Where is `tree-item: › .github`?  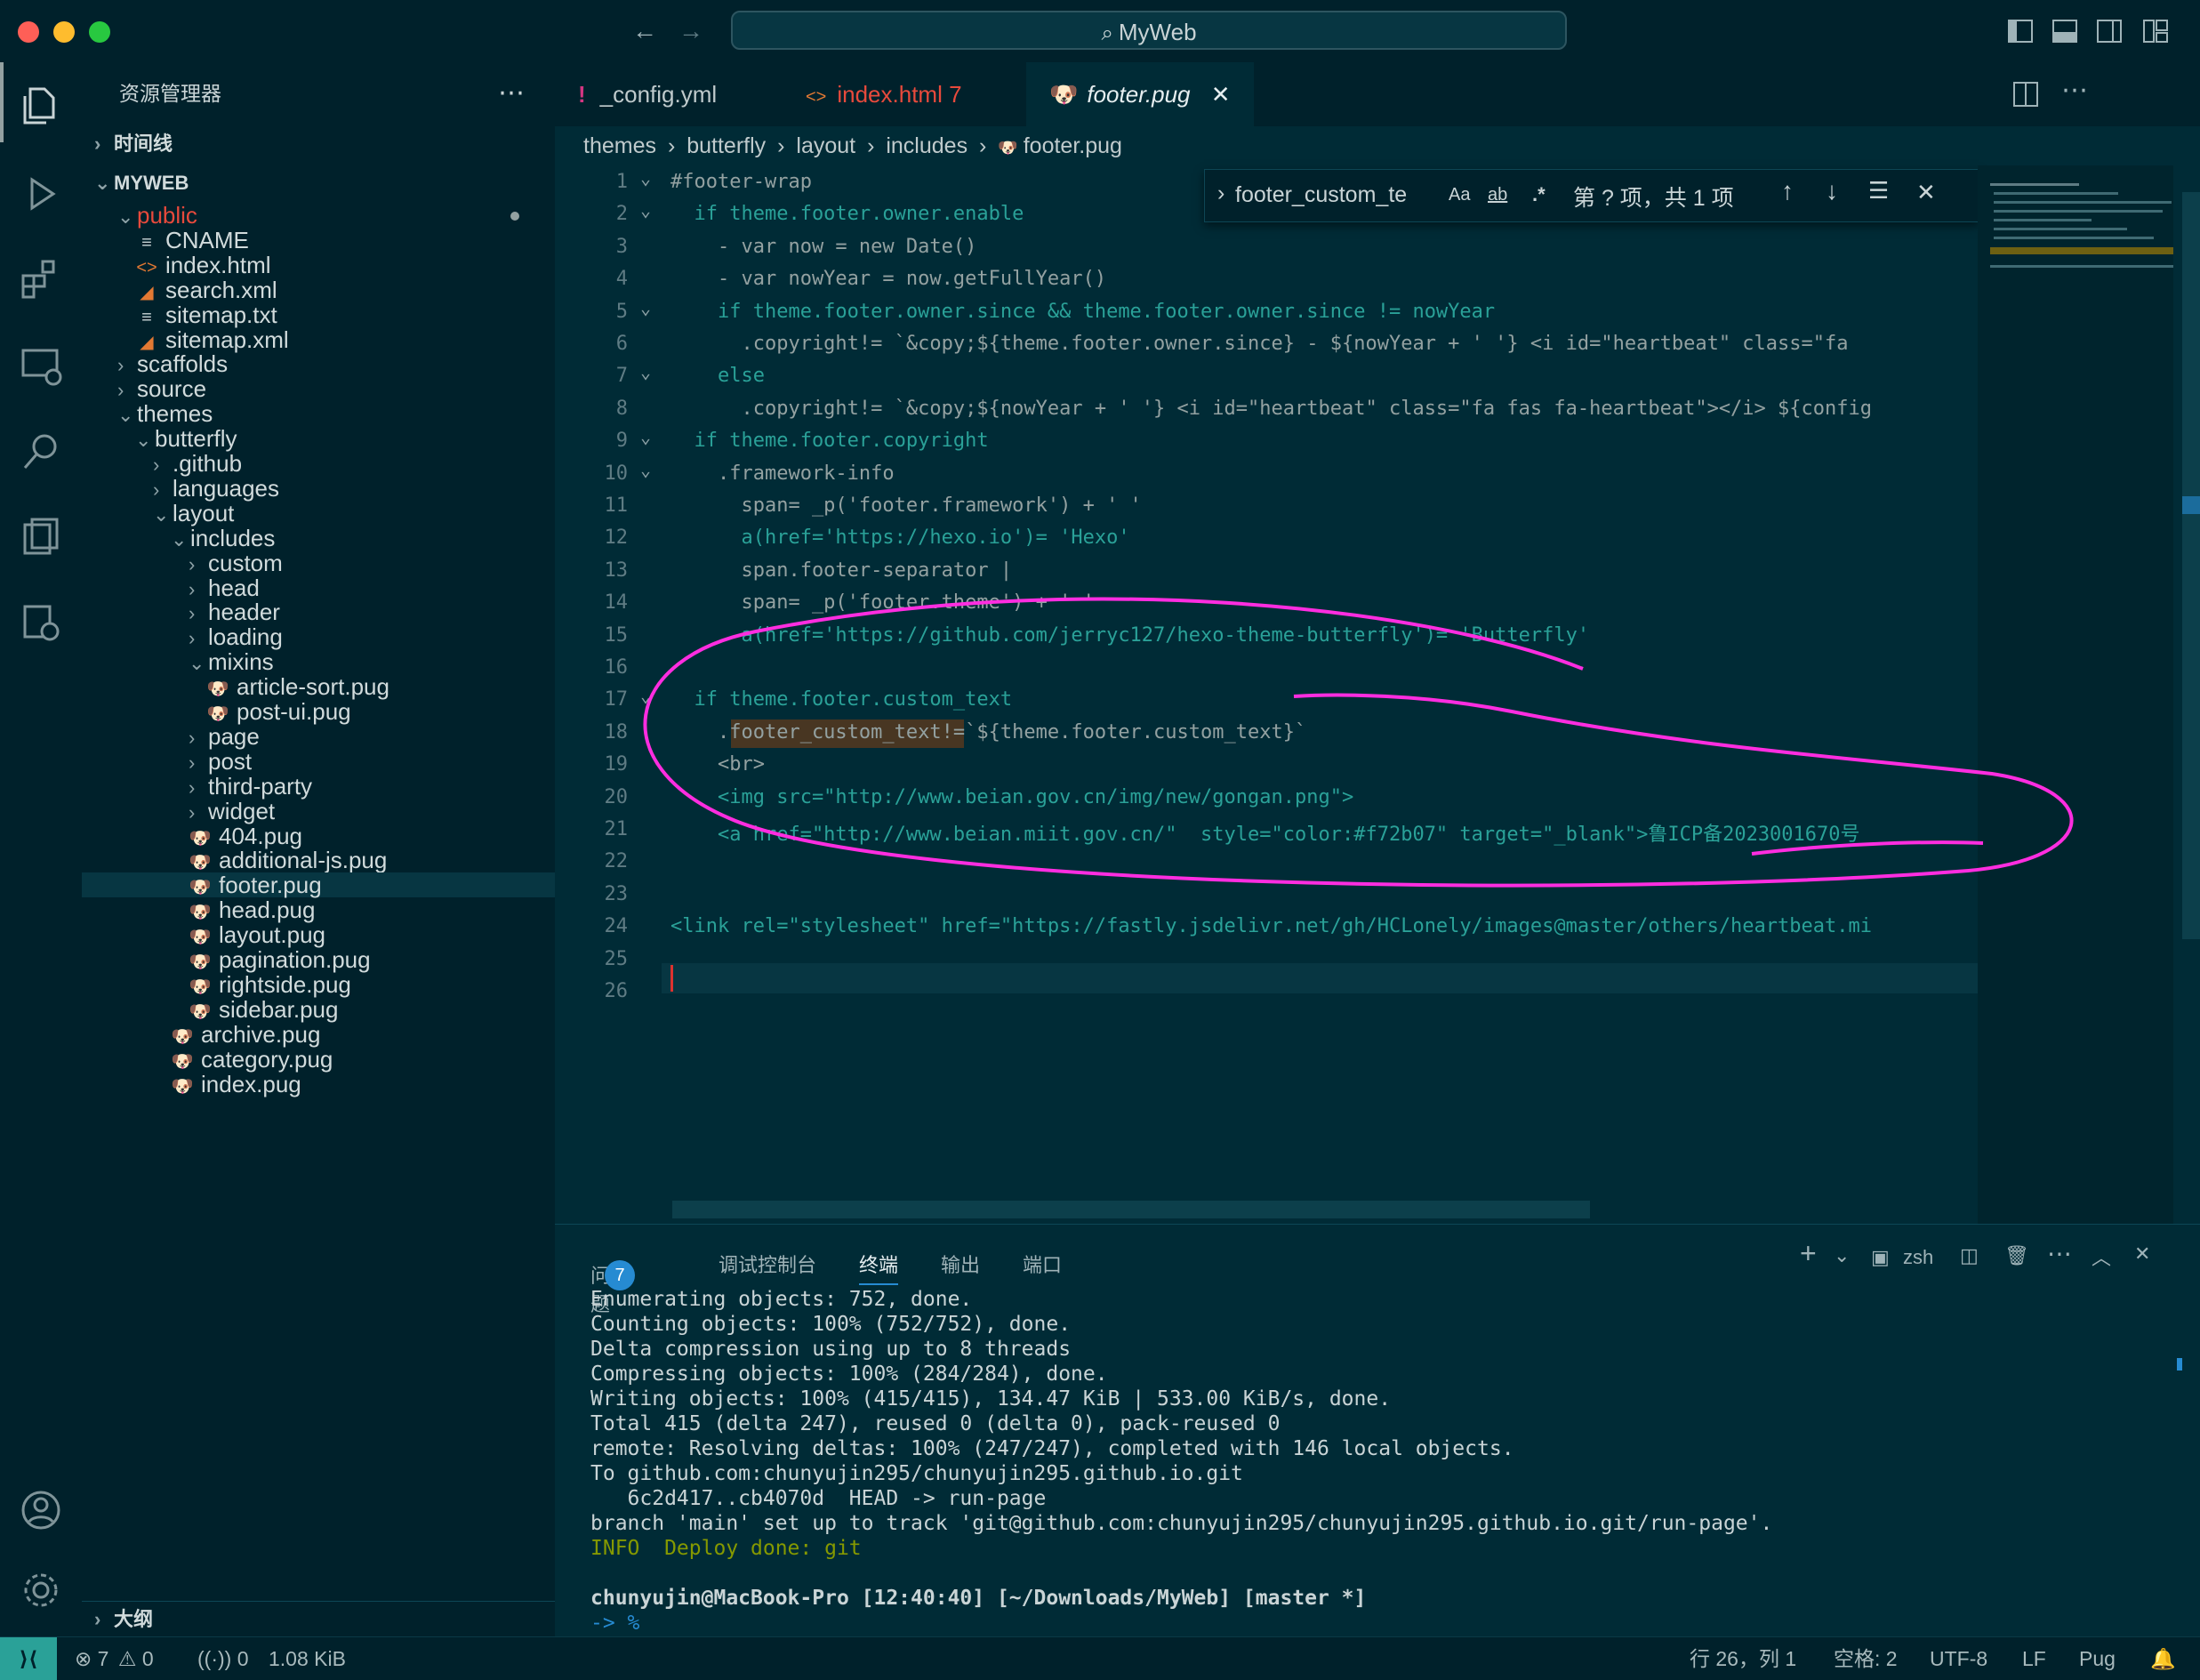 tree-item: › .github is located at coordinates (318, 464).